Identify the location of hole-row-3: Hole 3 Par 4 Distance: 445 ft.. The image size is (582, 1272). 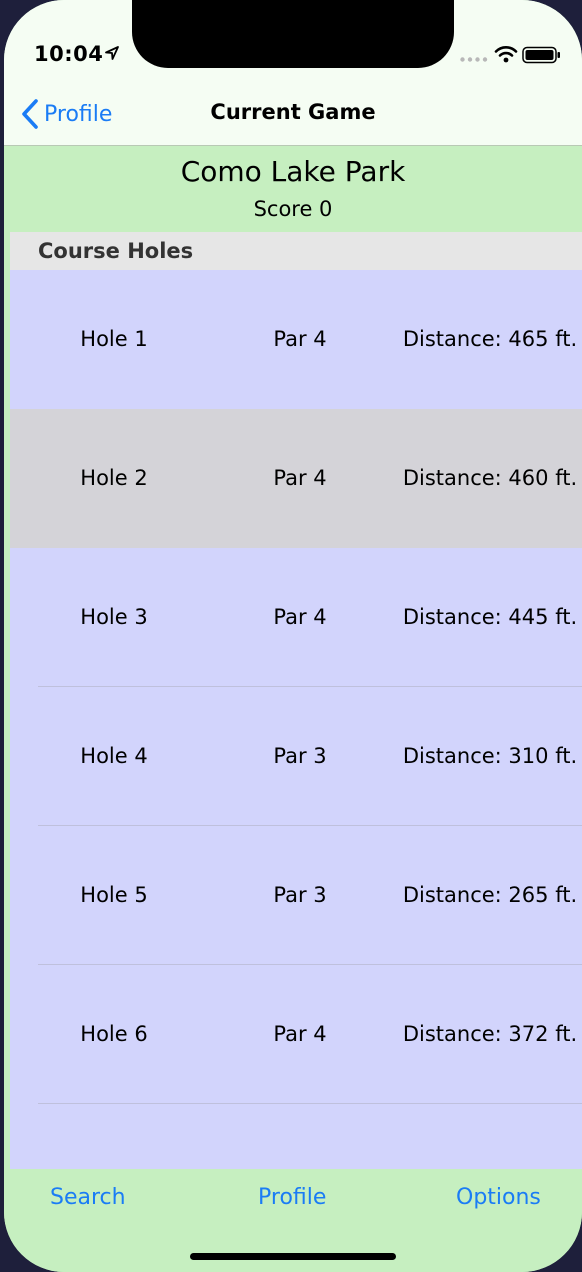
(296, 617).